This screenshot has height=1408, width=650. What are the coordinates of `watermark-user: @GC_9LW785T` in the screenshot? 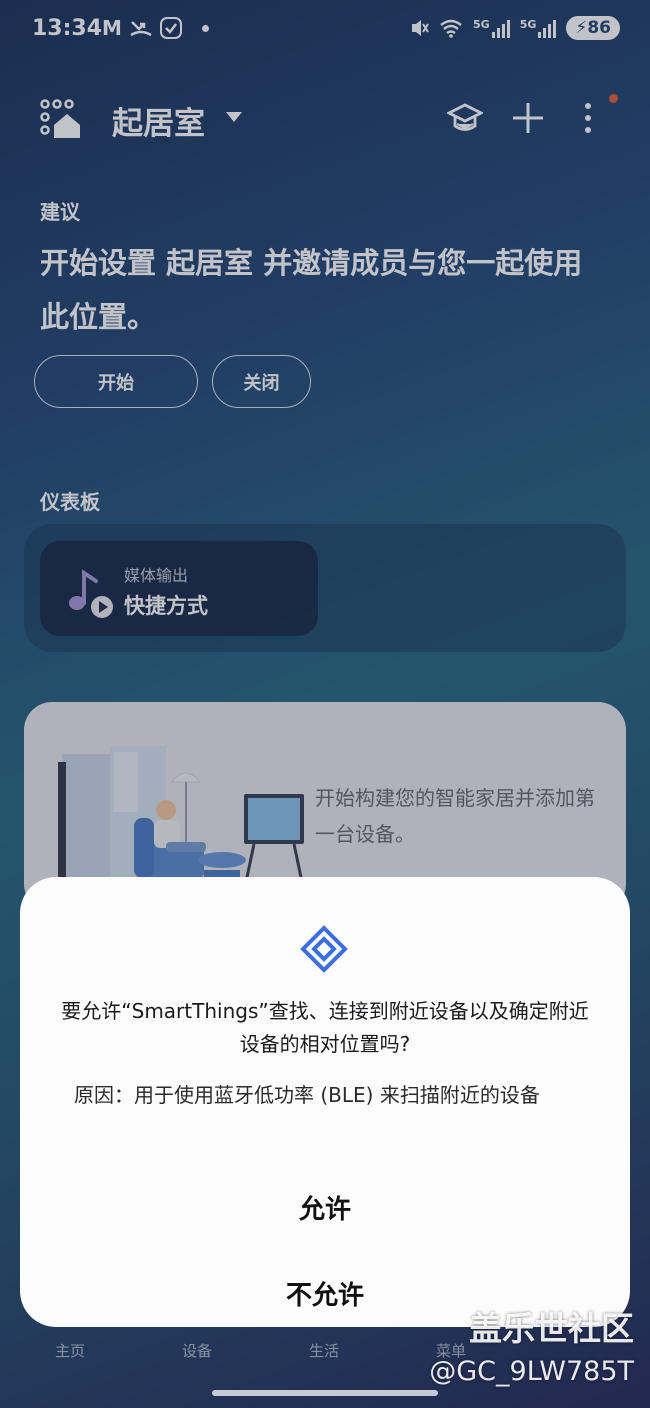 It's located at (531, 1371).